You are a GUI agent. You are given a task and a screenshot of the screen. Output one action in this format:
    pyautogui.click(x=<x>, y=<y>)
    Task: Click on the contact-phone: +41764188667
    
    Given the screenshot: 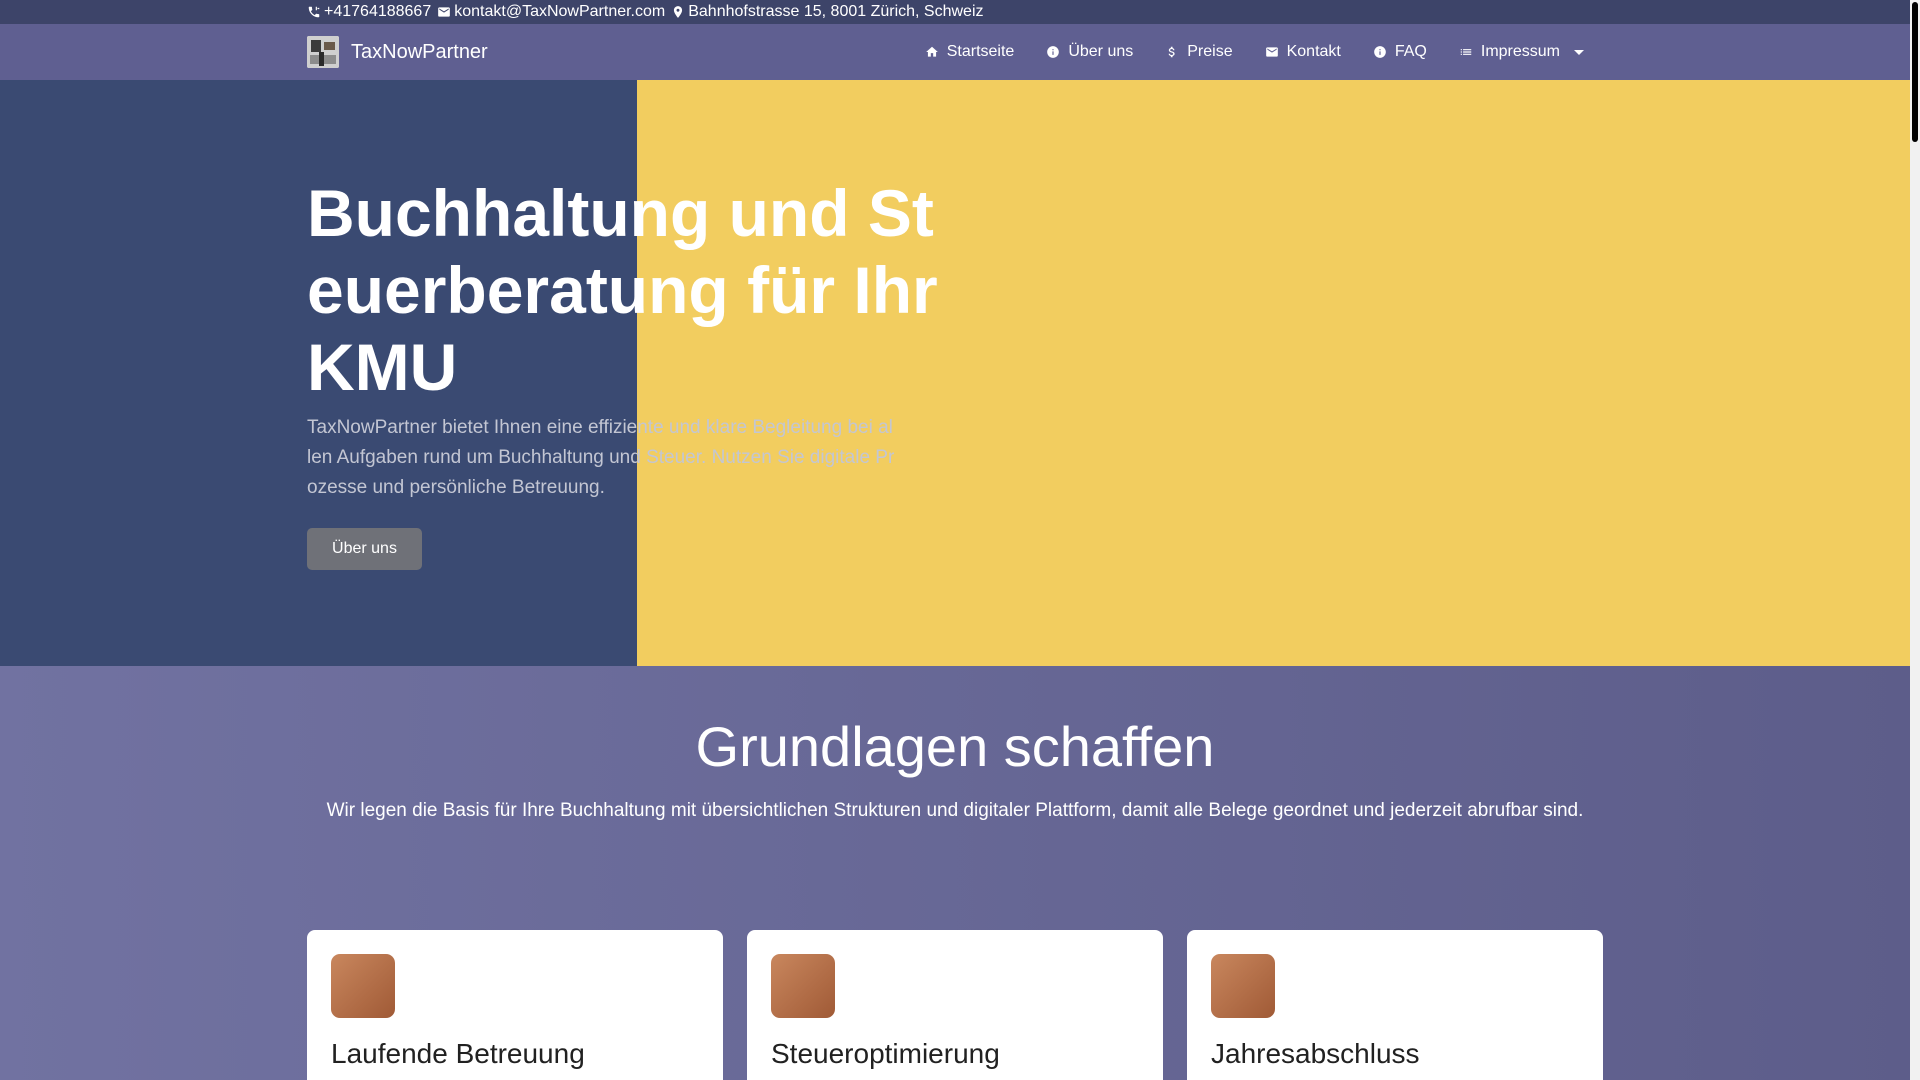 What is the action you would take?
    pyautogui.click(x=369, y=12)
    